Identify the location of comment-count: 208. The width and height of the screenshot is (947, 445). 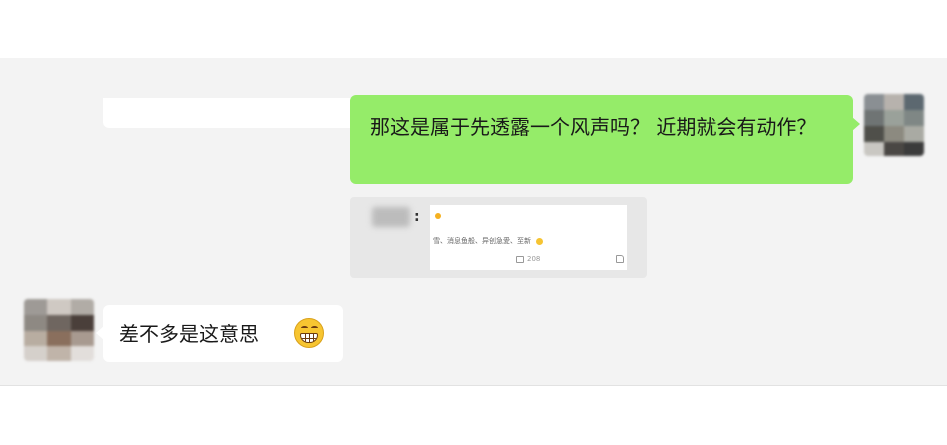
(528, 259).